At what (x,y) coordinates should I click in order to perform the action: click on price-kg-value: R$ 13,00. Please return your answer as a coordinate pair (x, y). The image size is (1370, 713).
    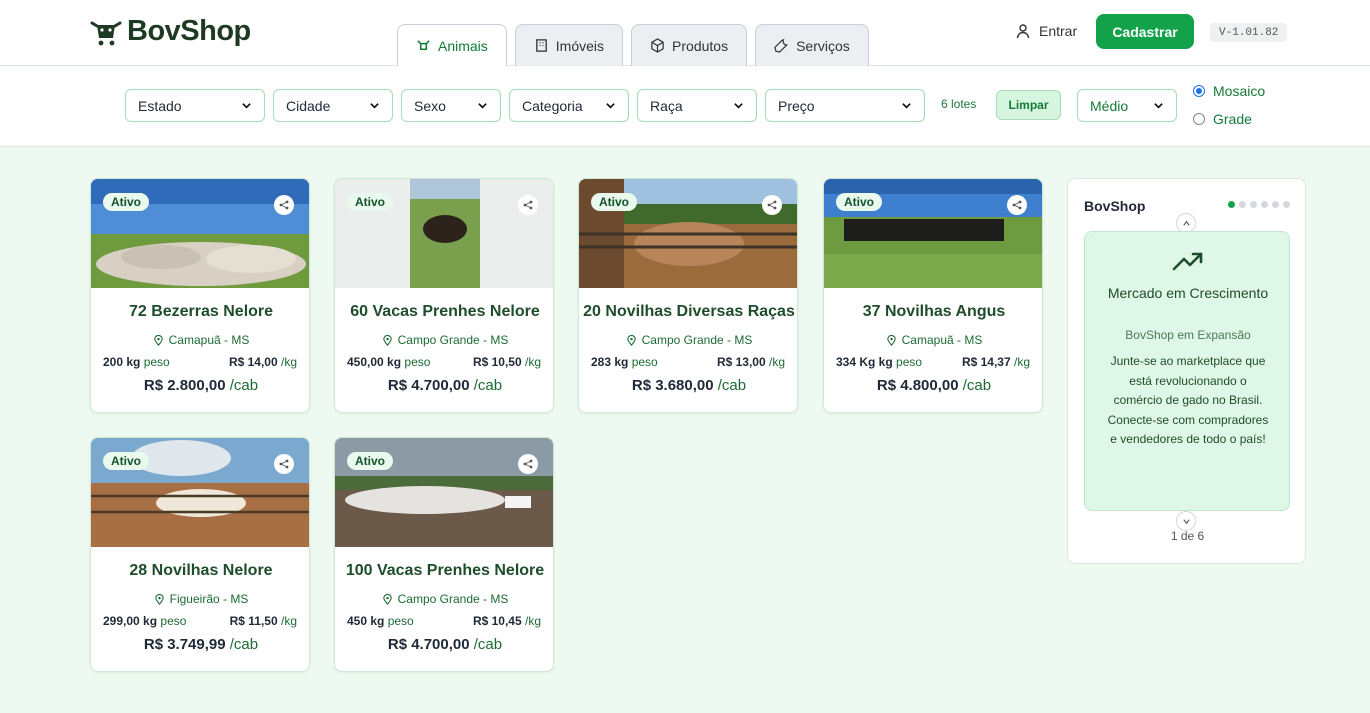
    Looking at the image, I should click on (741, 362).